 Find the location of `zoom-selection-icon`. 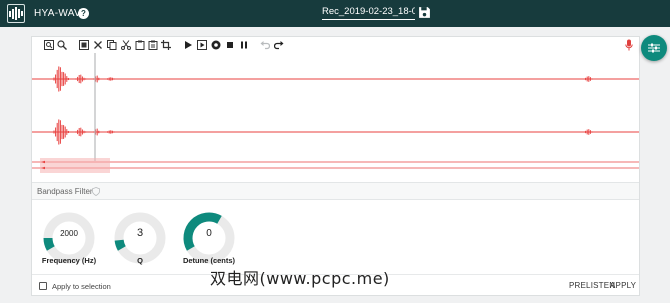

zoom-selection-icon is located at coordinates (49, 45).